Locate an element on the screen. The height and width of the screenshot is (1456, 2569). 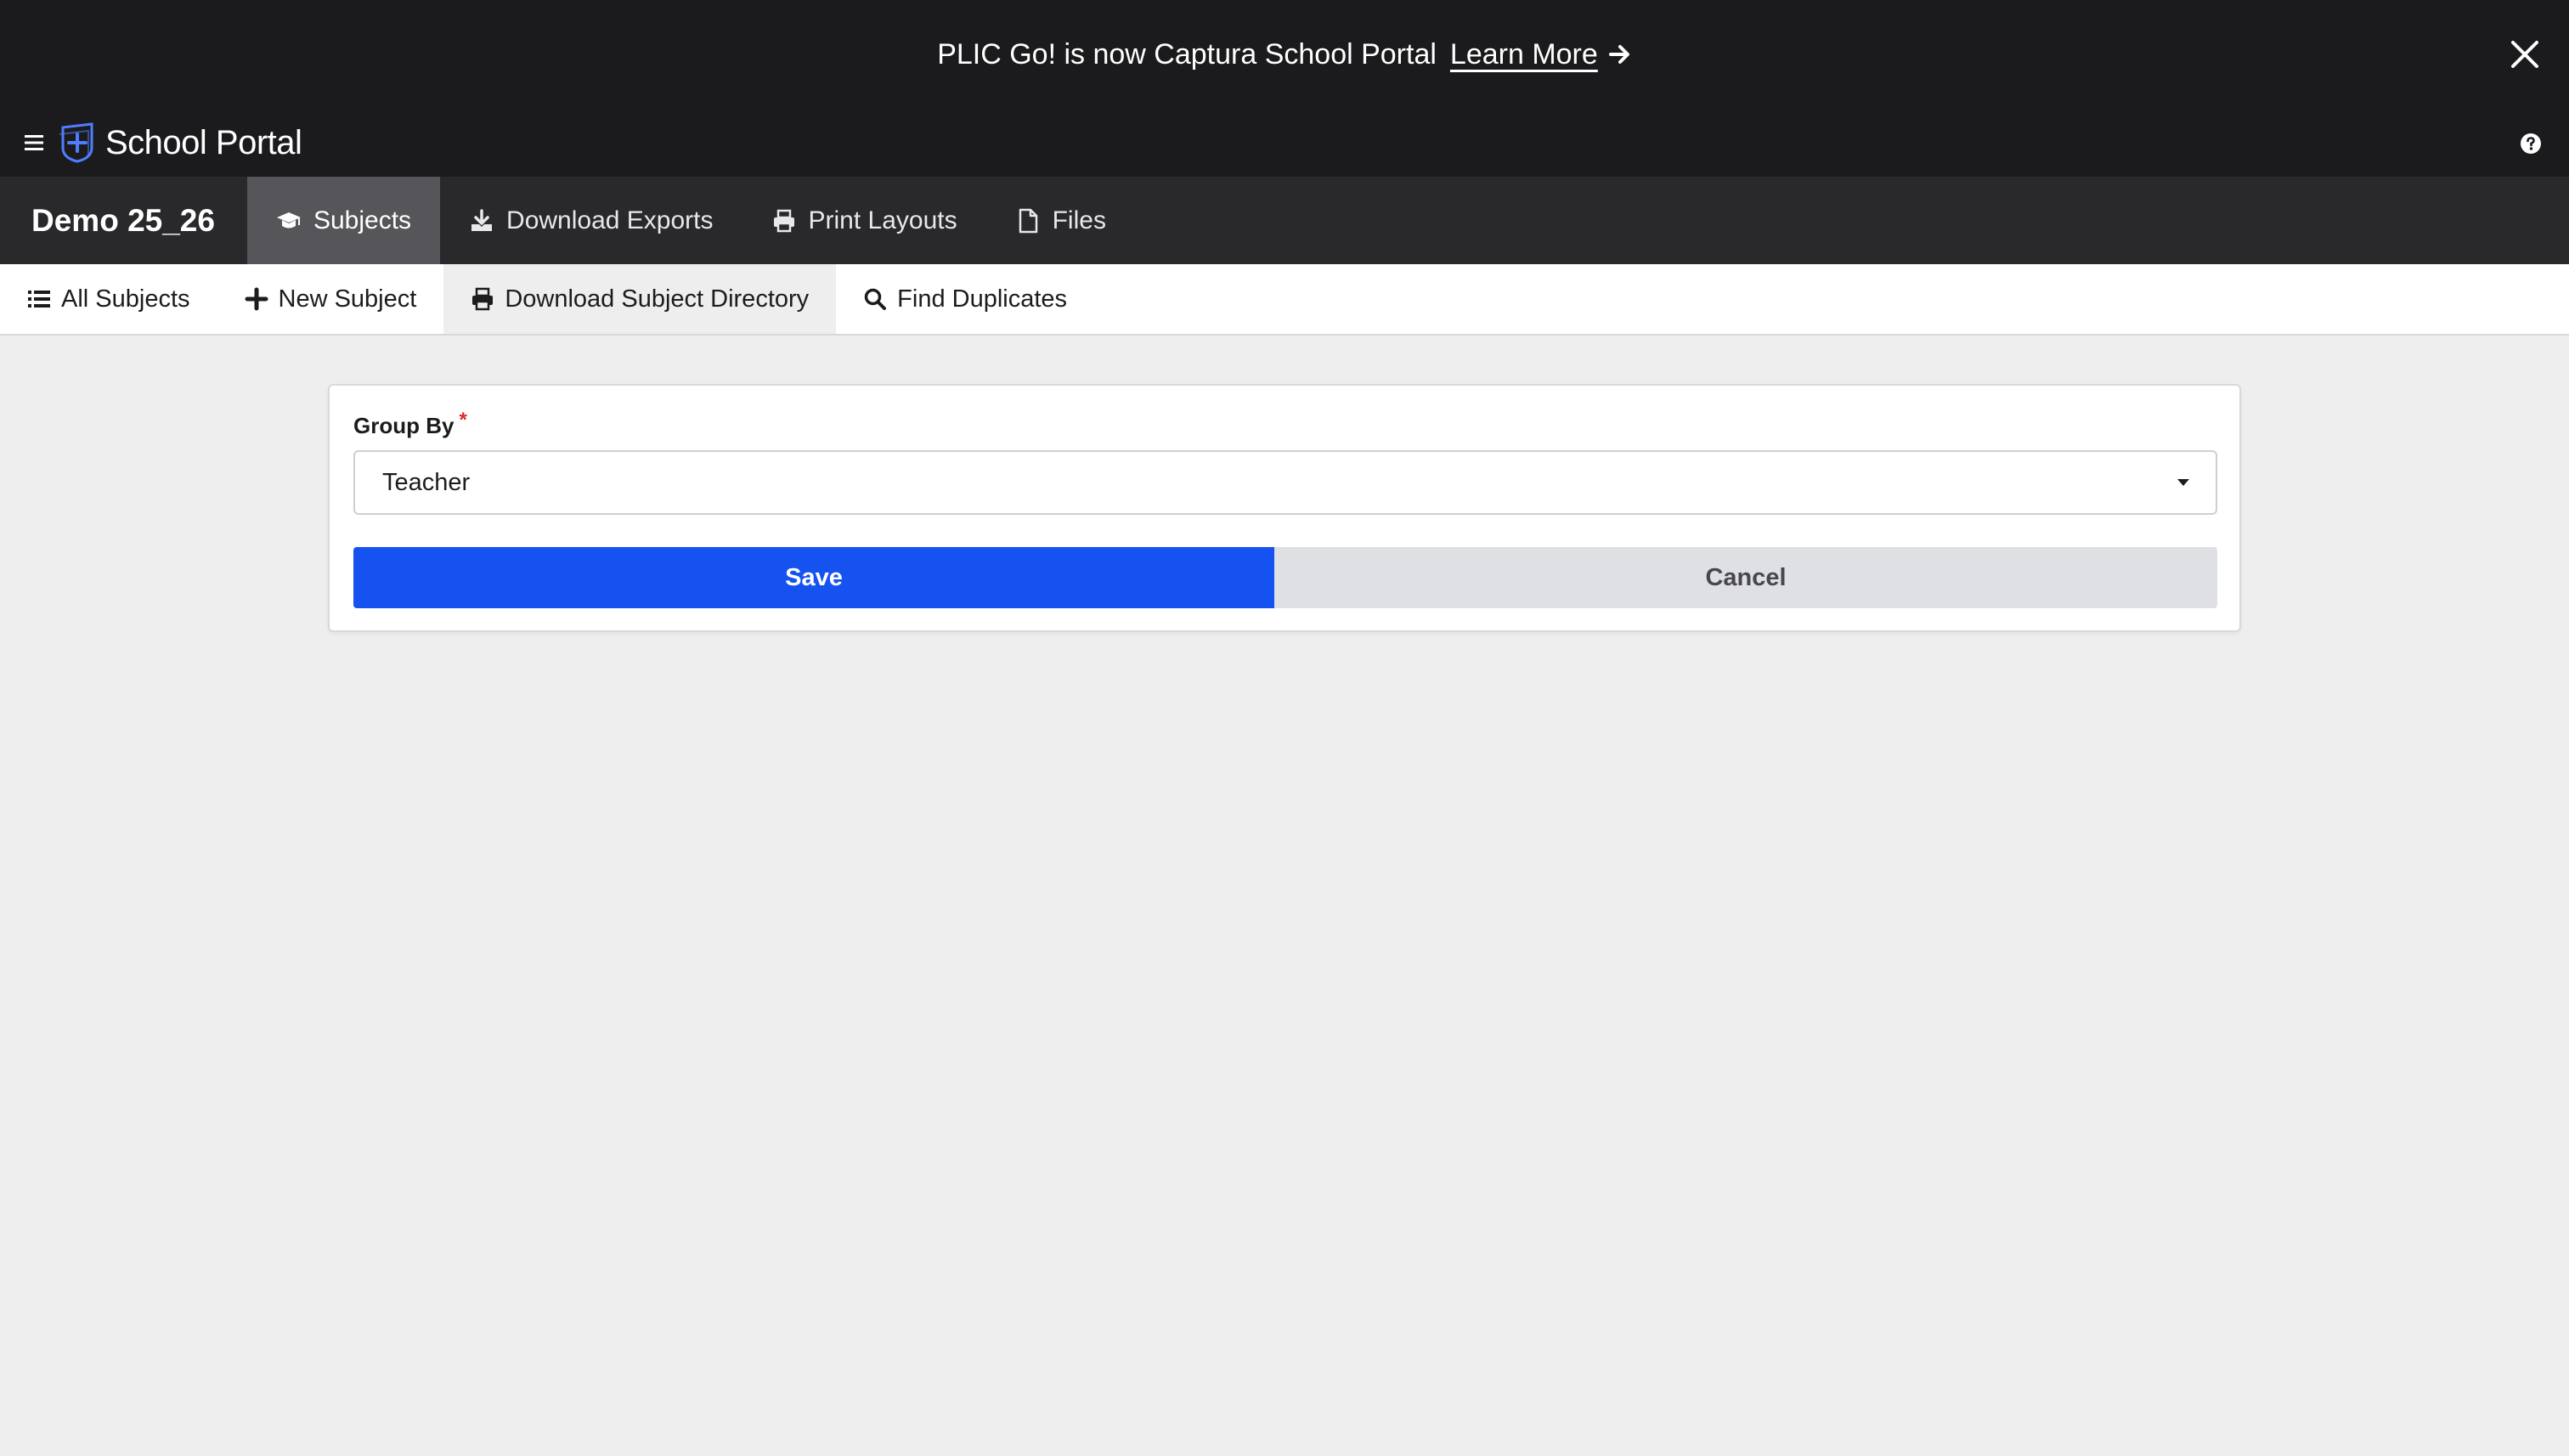
banner-message: PLIC Go! is now Captura School Portal is located at coordinates (1187, 54).